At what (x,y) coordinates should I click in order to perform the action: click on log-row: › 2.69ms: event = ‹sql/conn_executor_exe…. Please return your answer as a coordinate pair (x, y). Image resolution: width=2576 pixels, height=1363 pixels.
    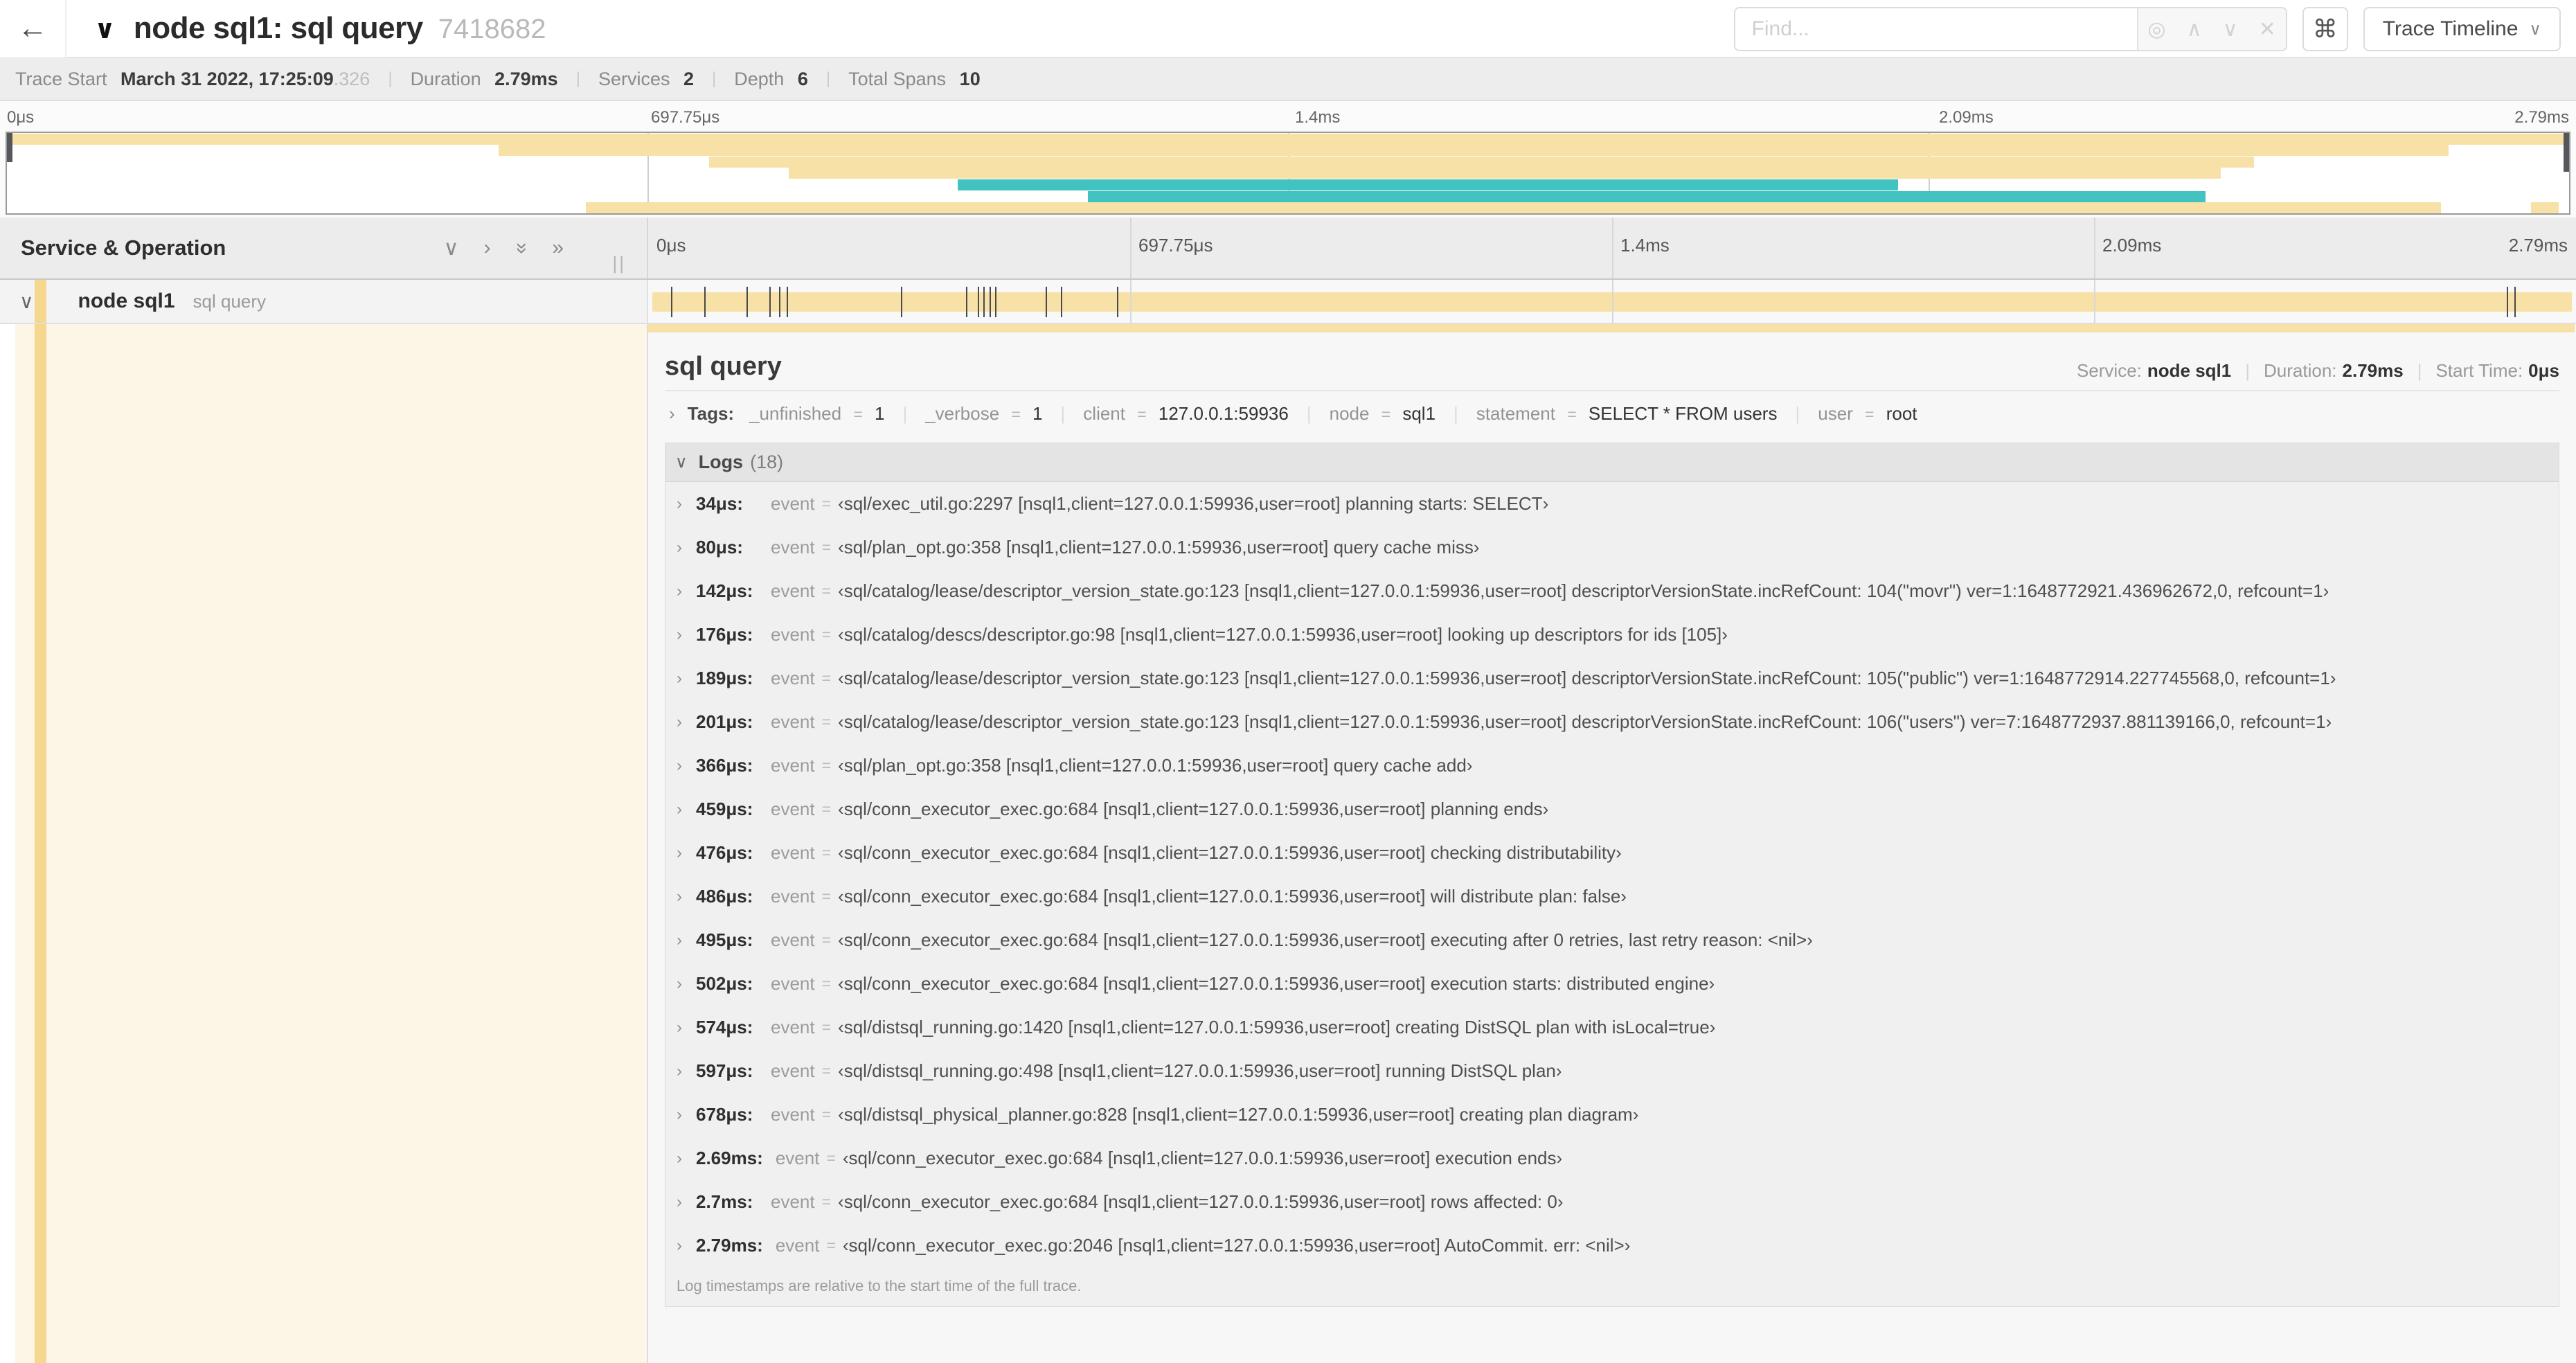
    Looking at the image, I should click on (1612, 1158).